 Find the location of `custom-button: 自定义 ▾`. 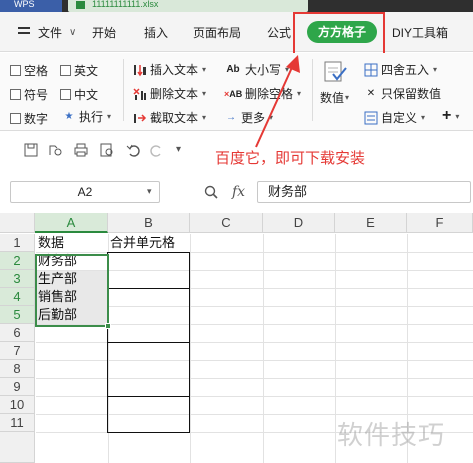

custom-button: 自定义 ▾ is located at coordinates (394, 117).